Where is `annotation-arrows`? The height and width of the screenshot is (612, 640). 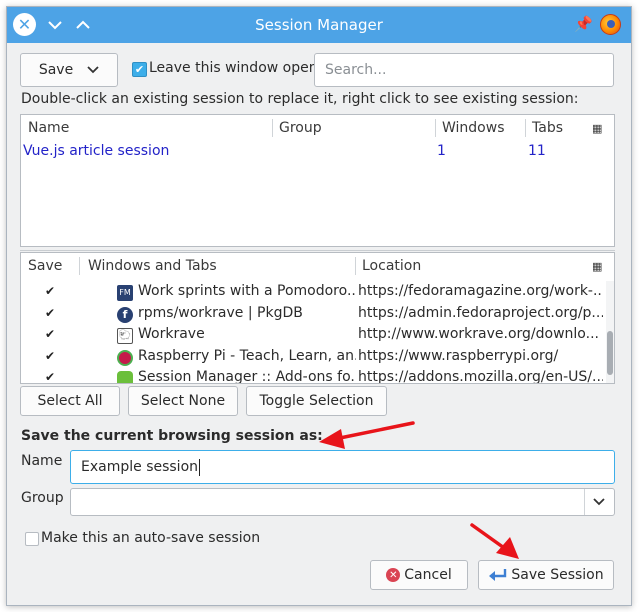 annotation-arrows is located at coordinates (419, 490).